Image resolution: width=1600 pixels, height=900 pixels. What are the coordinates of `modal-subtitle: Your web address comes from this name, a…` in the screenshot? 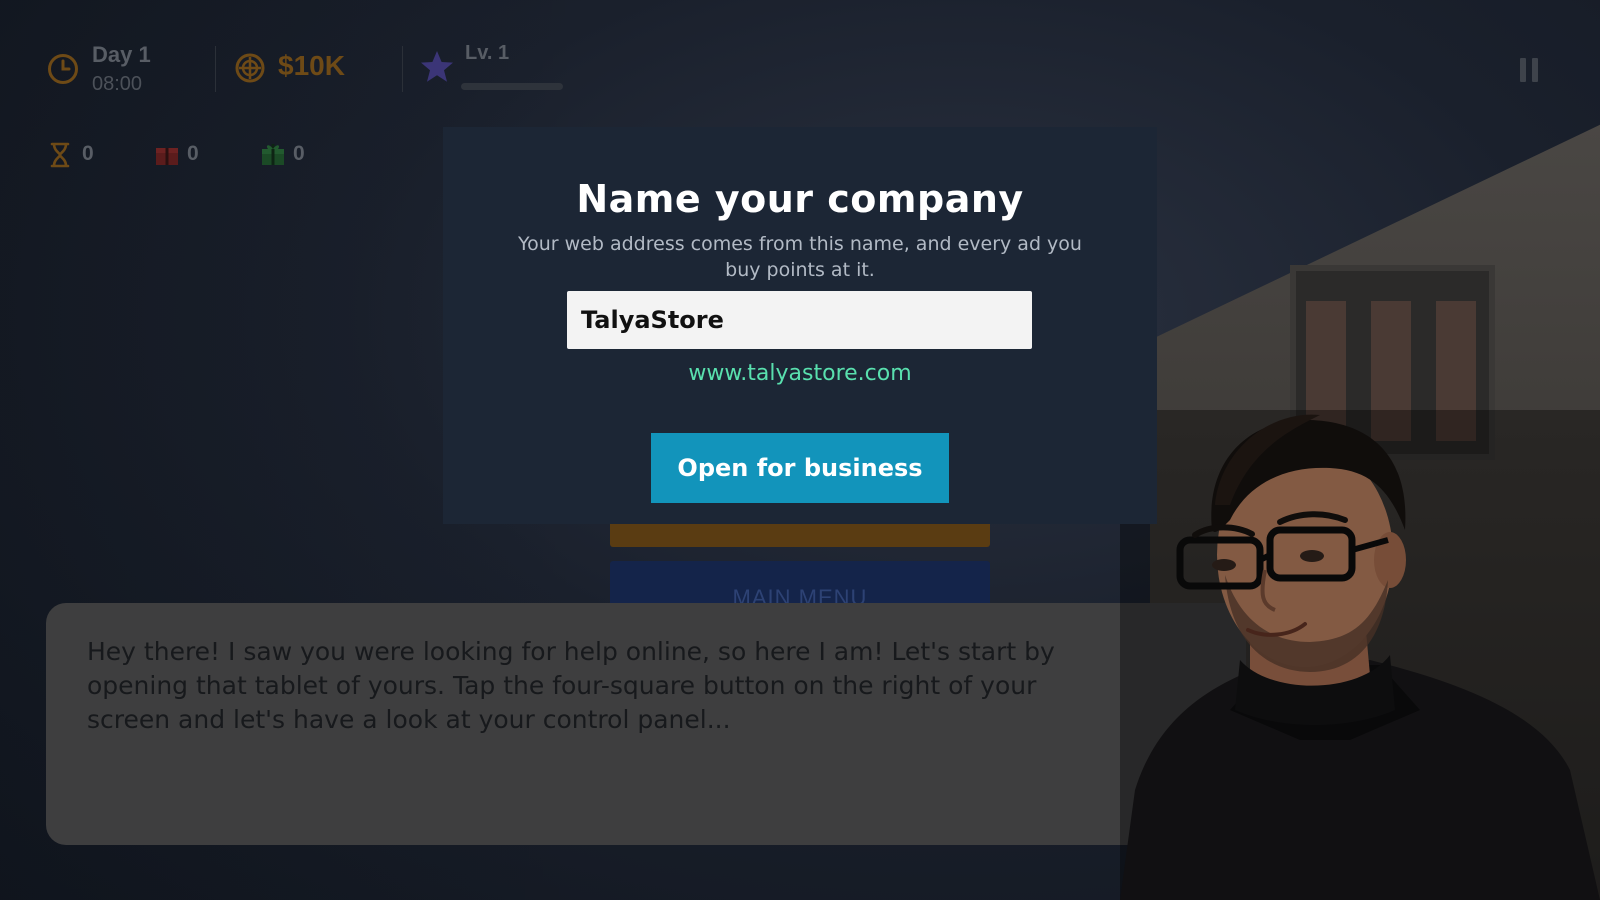 It's located at (800, 257).